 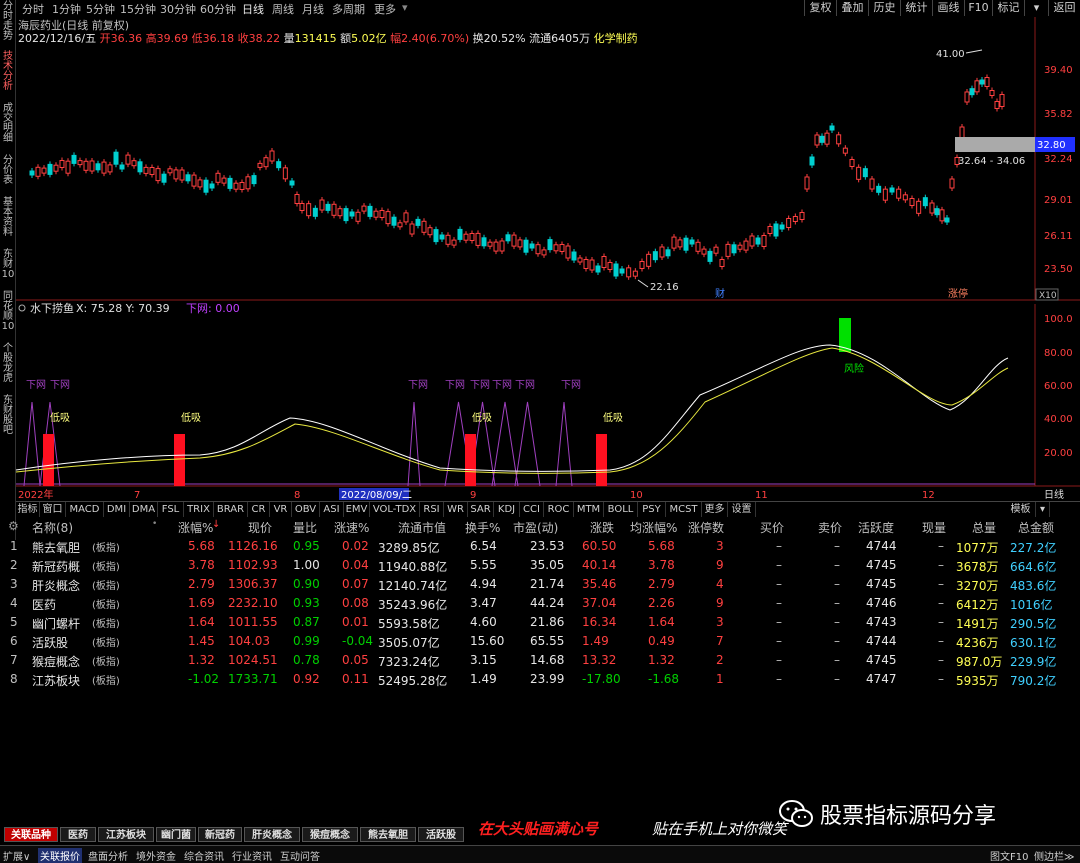 What do you see at coordinates (176, 834) in the screenshot?
I see `sheet-tab-hp: 幽门菌` at bounding box center [176, 834].